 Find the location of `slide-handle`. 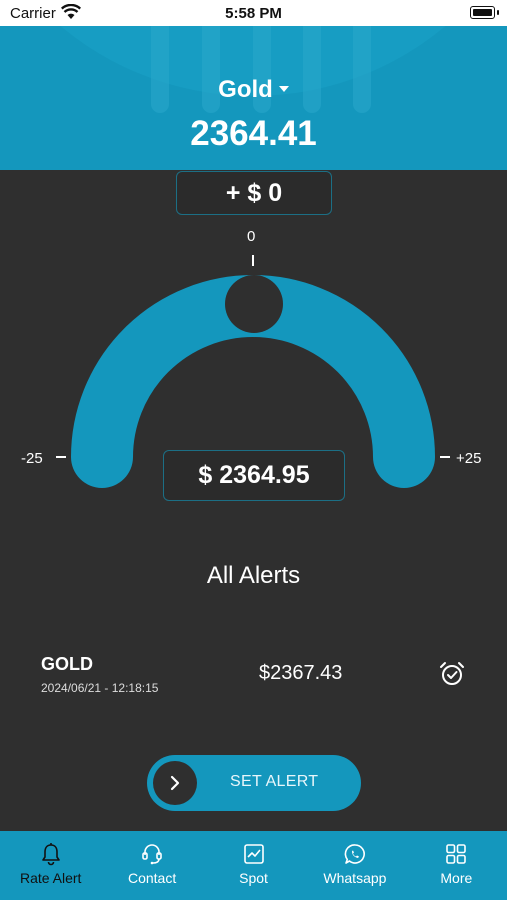

slide-handle is located at coordinates (175, 783).